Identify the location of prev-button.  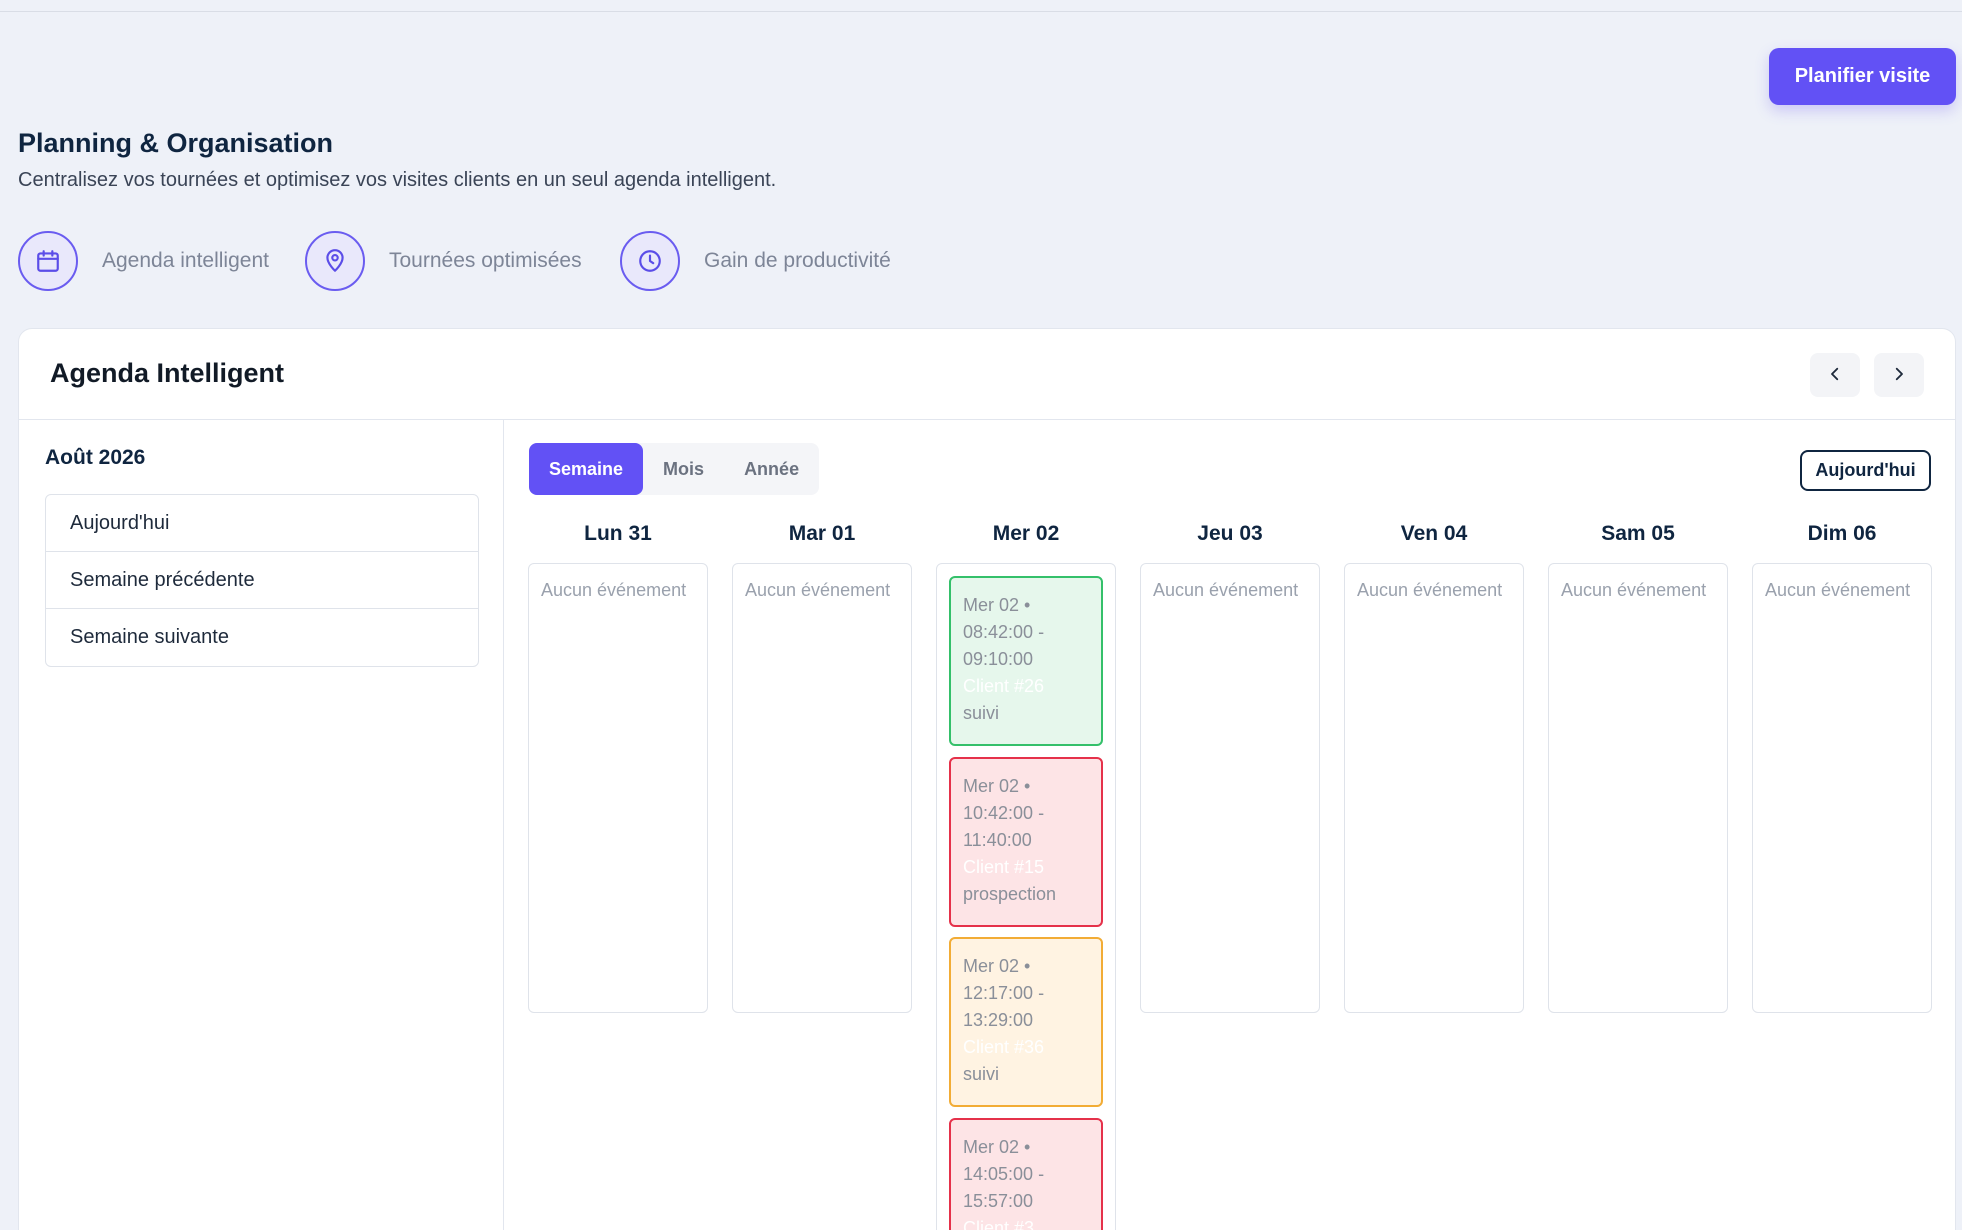
(1835, 375).